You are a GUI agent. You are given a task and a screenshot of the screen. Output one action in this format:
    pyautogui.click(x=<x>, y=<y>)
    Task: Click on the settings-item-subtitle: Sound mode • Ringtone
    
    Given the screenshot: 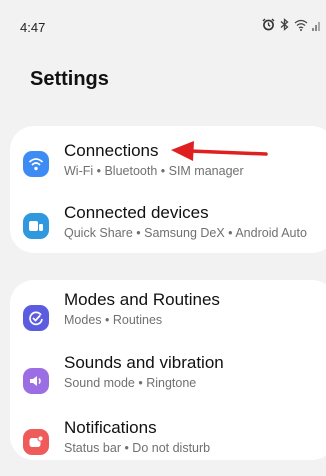 What is the action you would take?
    pyautogui.click(x=130, y=383)
    